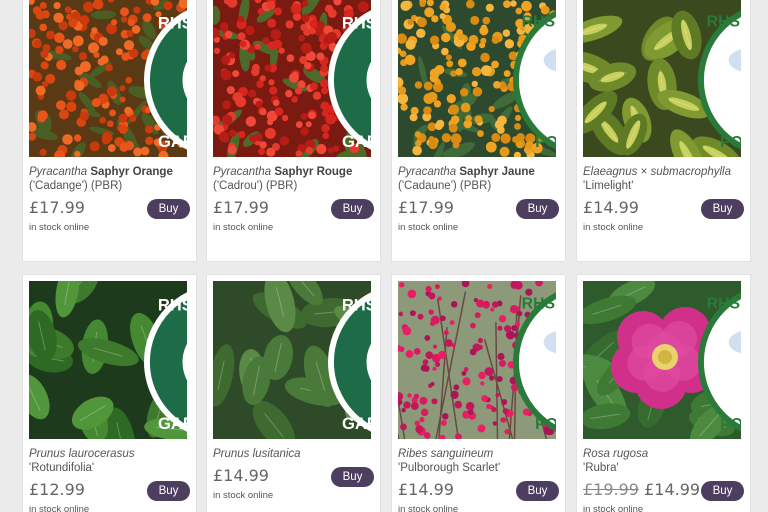  Describe the element at coordinates (663, 461) in the screenshot. I see `product-name: Rosa rugosa 'Rubra'` at that location.